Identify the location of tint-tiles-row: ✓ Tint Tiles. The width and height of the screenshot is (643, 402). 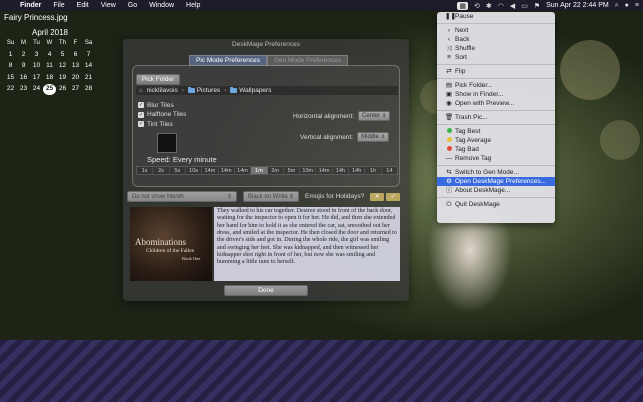
(162, 124).